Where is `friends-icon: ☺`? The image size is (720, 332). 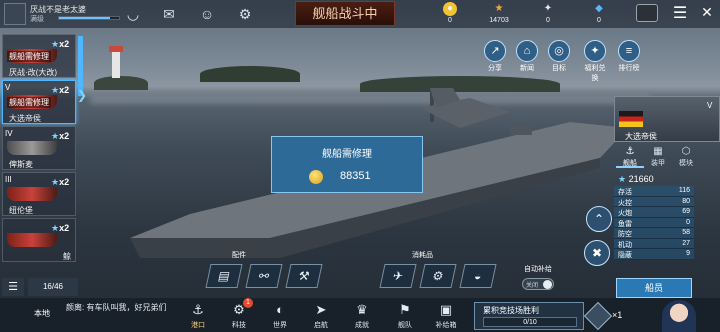 friends-icon: ☺ is located at coordinates (207, 14).